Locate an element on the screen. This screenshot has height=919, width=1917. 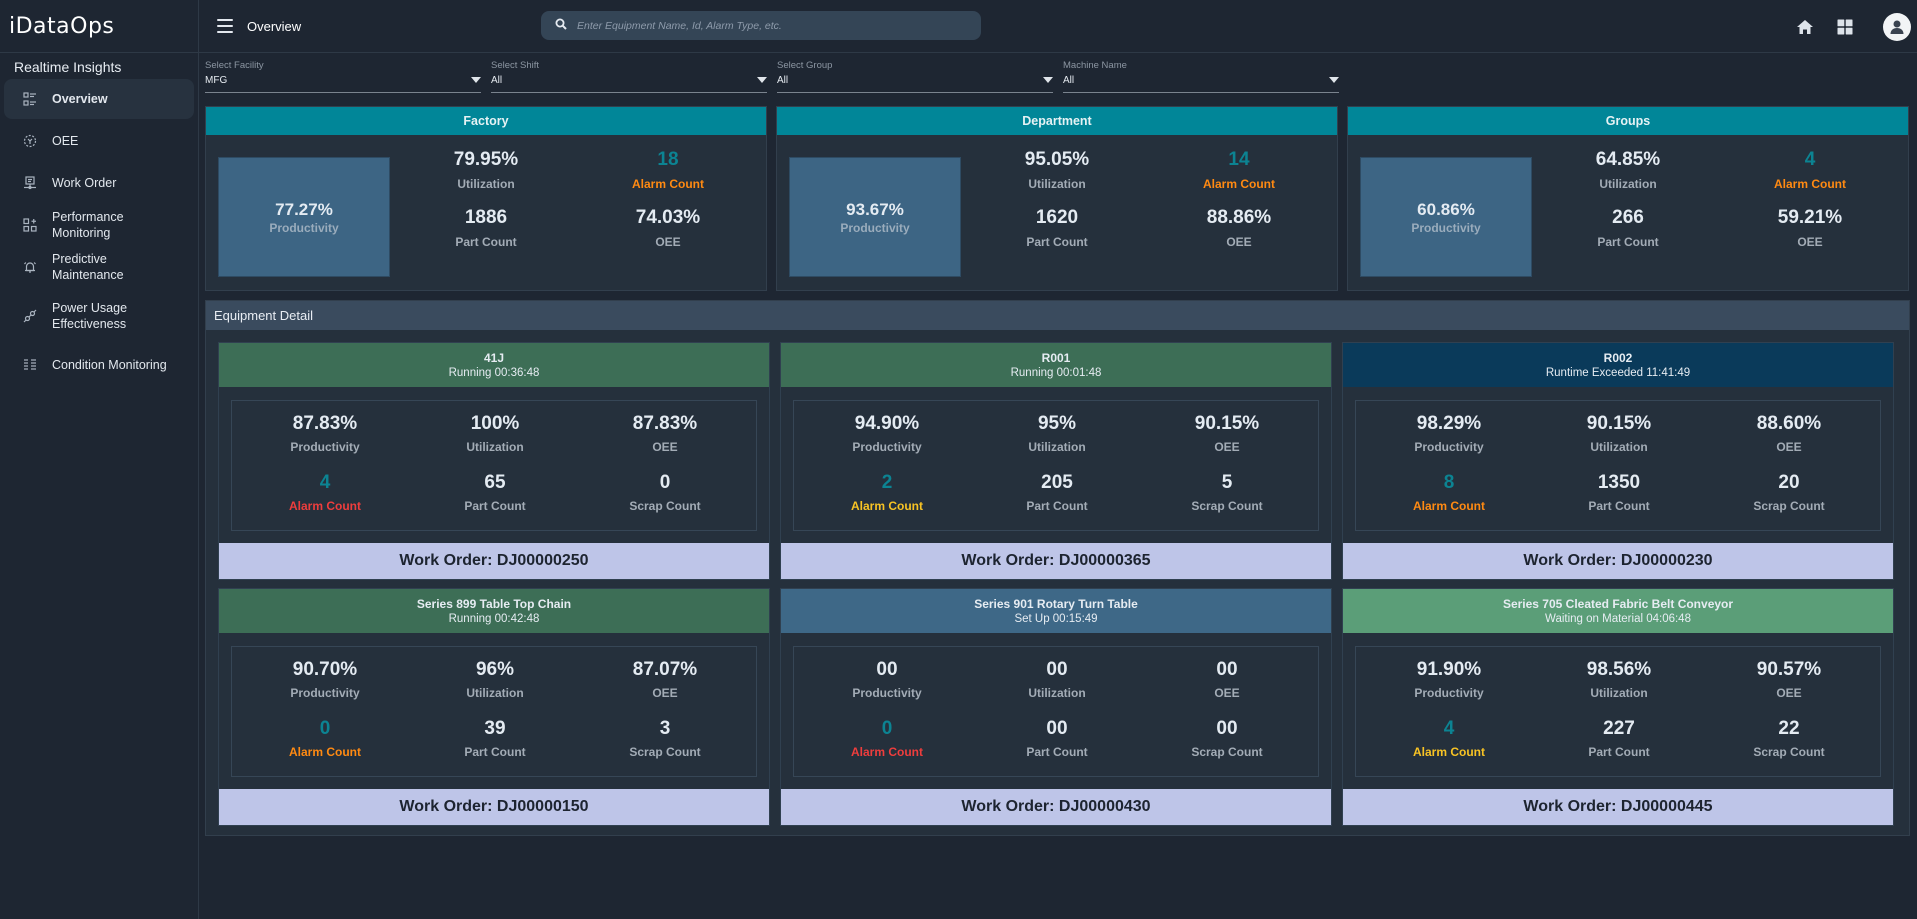
sidebar-item-condition-monitoring: Condition Monitoring is located at coordinates (99, 365).